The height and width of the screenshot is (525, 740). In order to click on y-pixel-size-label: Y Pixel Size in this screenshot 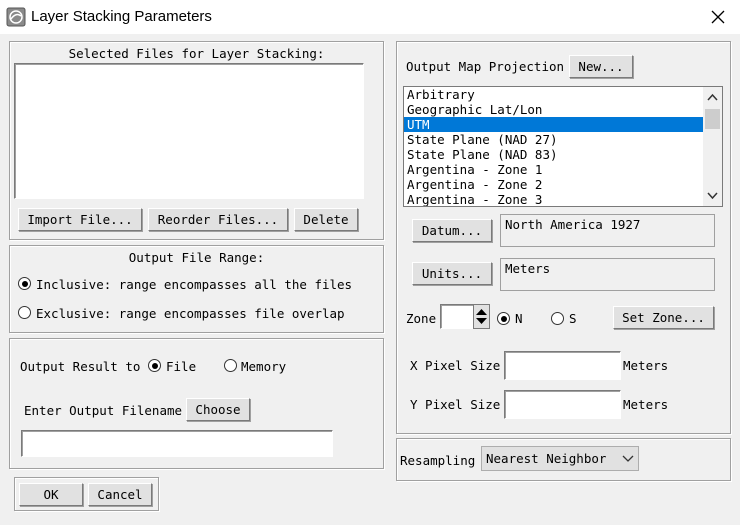, I will do `click(455, 404)`.